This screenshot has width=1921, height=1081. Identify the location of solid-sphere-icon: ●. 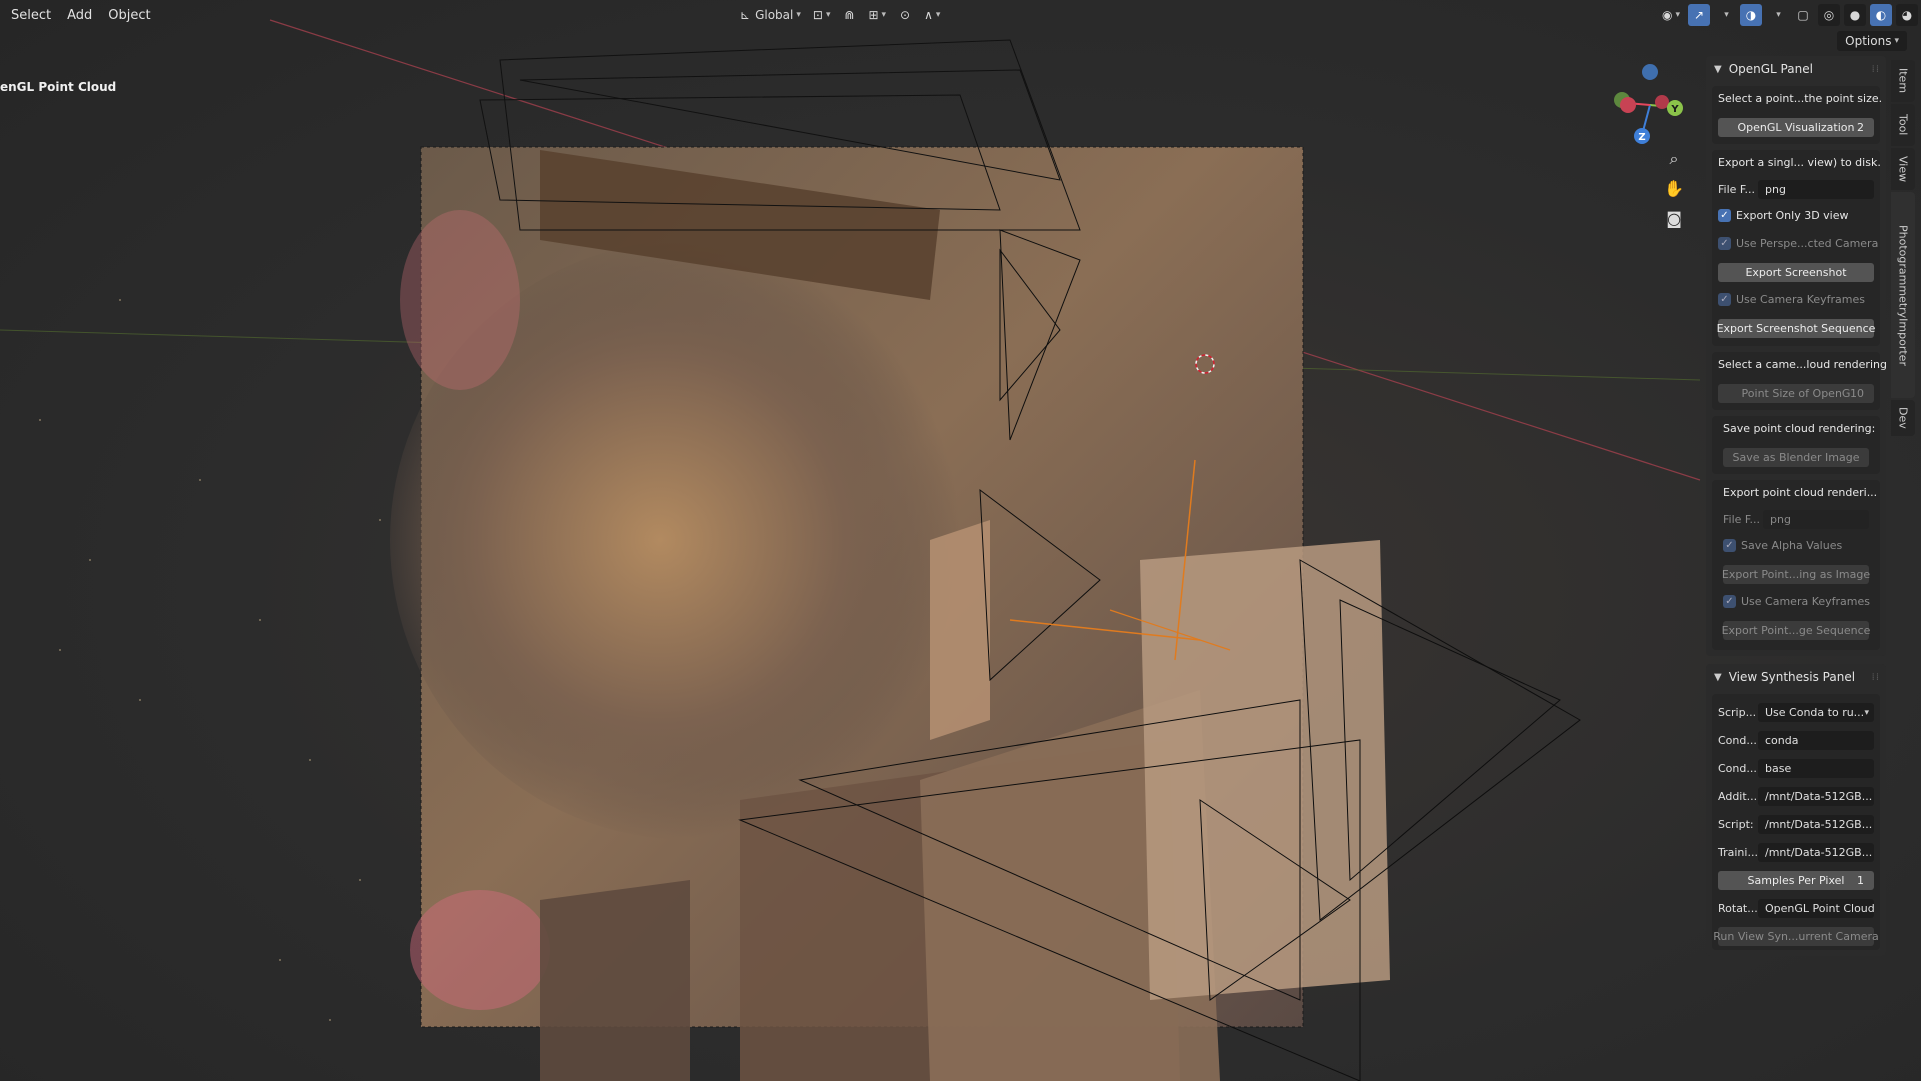
(1855, 15).